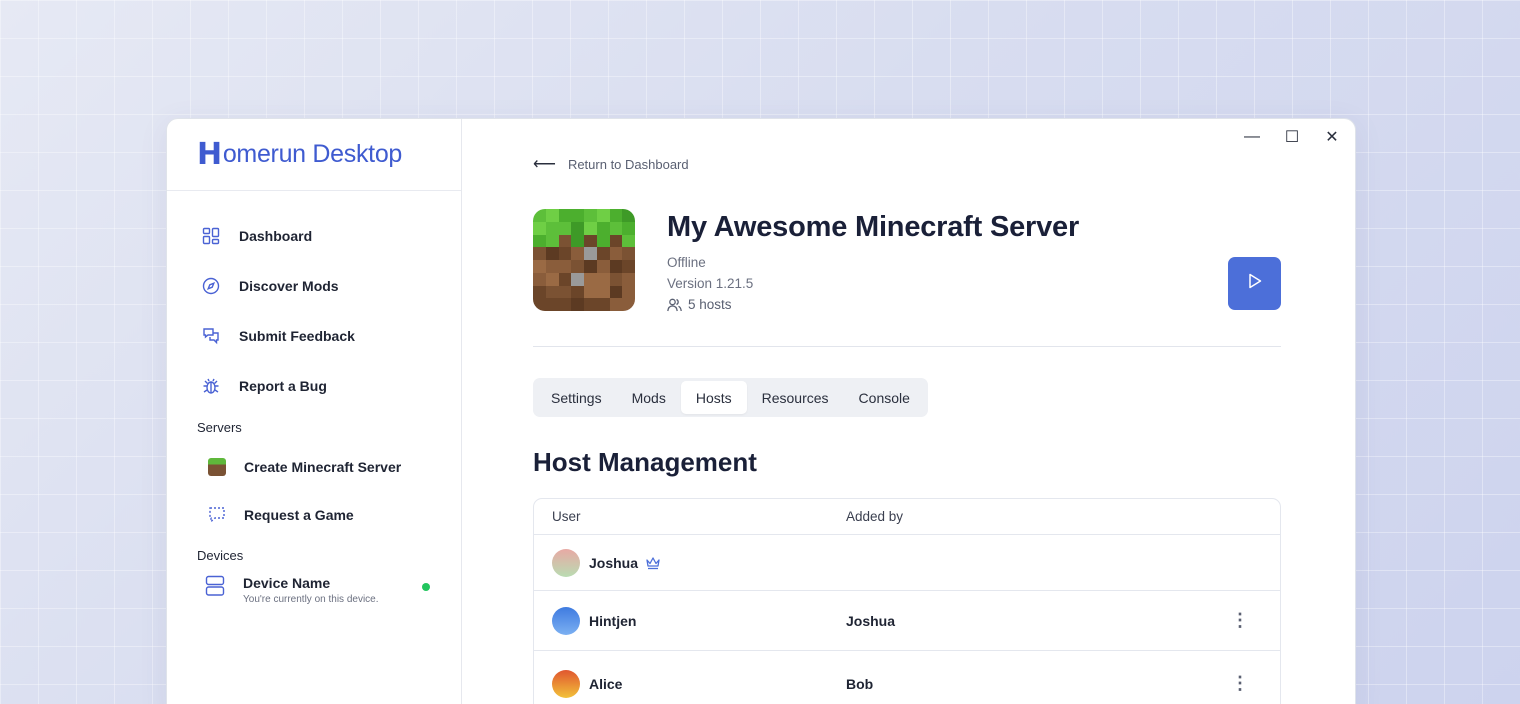 The image size is (1520, 704). What do you see at coordinates (314, 236) in the screenshot?
I see `sidebar-item-dashboard: Dashboard` at bounding box center [314, 236].